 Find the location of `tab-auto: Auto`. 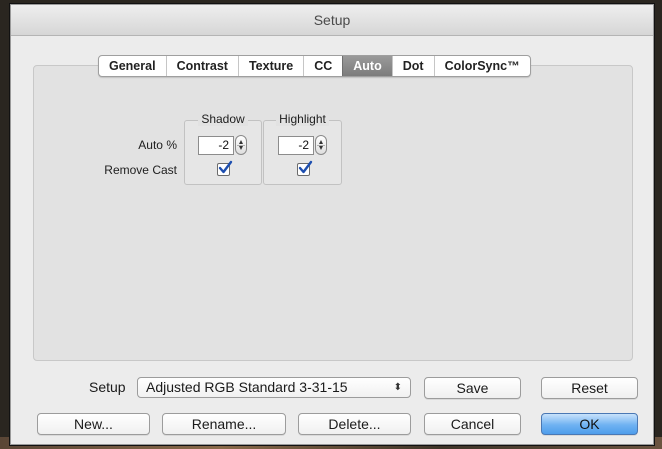

tab-auto: Auto is located at coordinates (367, 66).